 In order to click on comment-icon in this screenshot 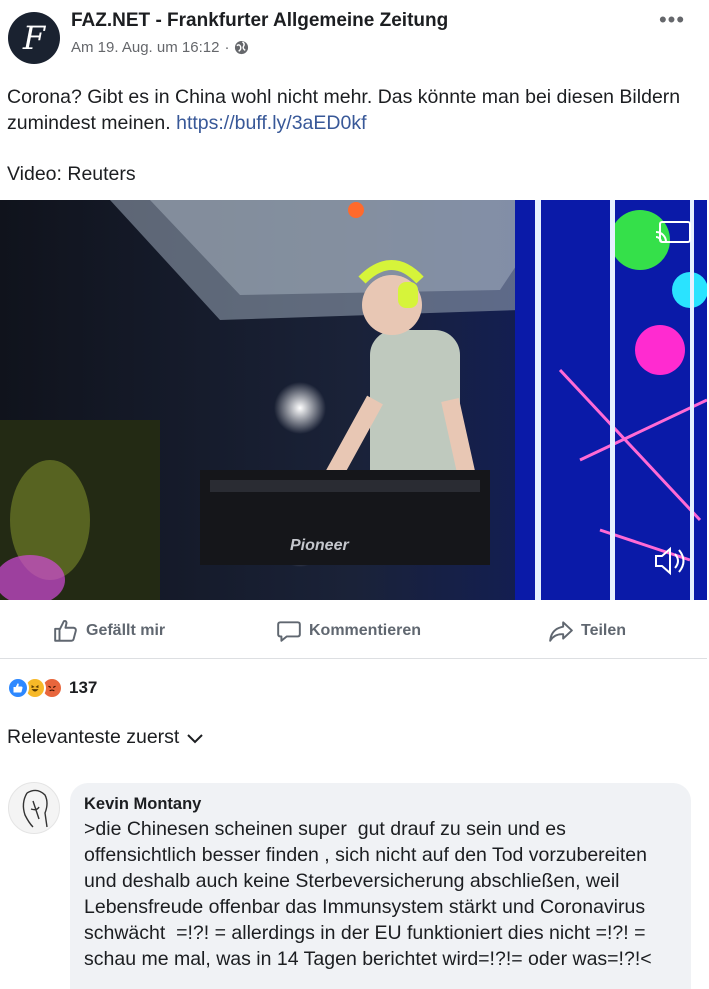, I will do `click(289, 631)`.